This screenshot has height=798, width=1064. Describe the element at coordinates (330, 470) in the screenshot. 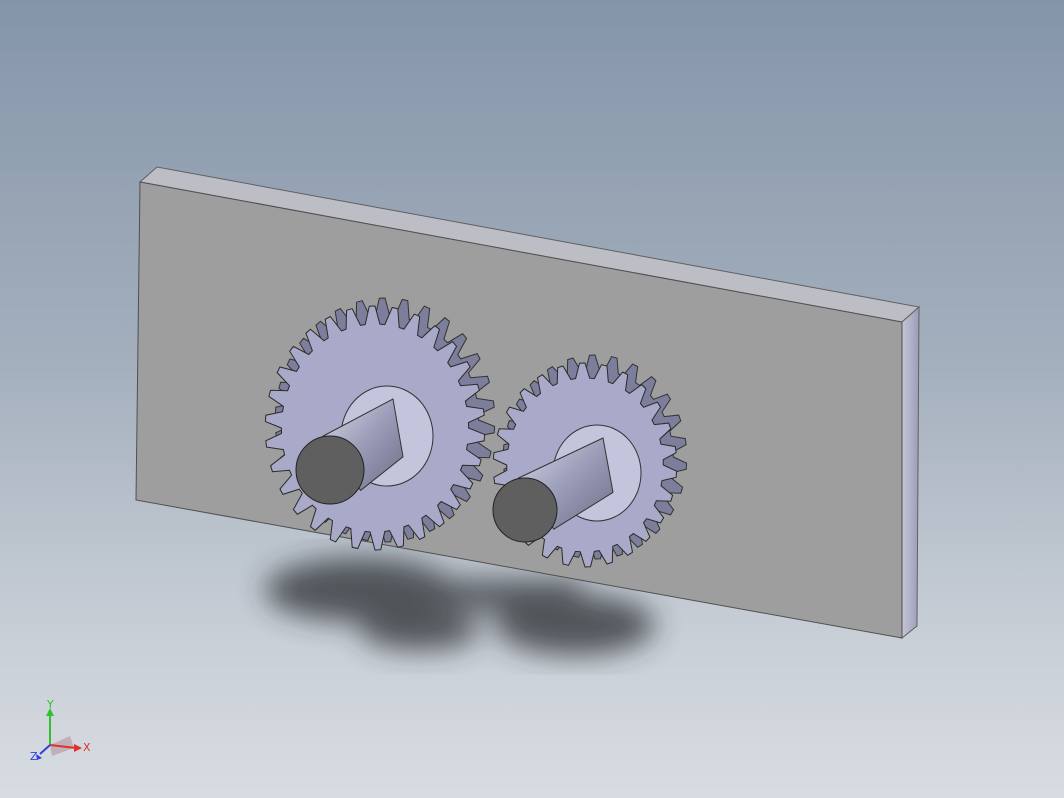

I see `gear-1-shaft-end` at that location.